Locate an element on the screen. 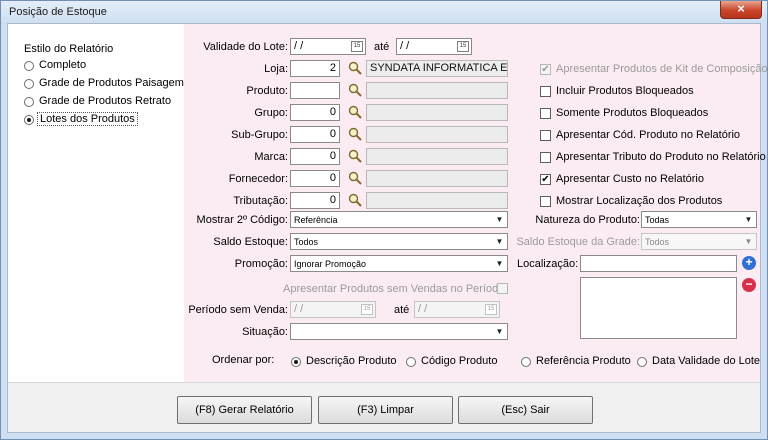 The image size is (768, 440). loja-label: Loja: is located at coordinates (276, 69).